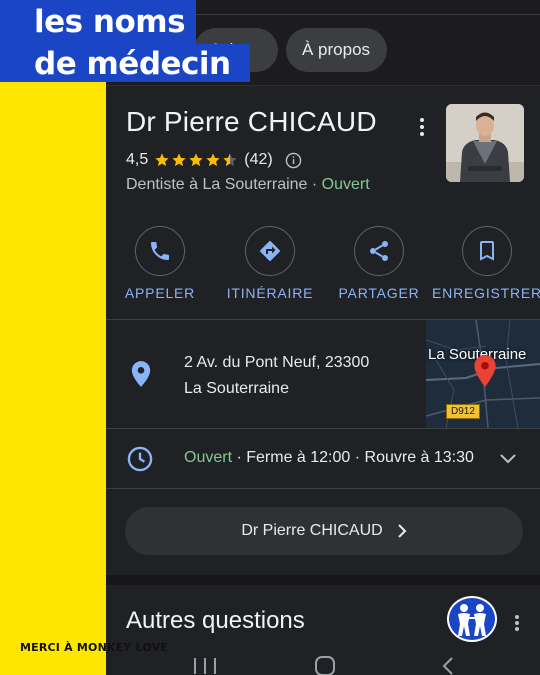 Image resolution: width=540 pixels, height=675 pixels. I want to click on divider, so click(323, 488).